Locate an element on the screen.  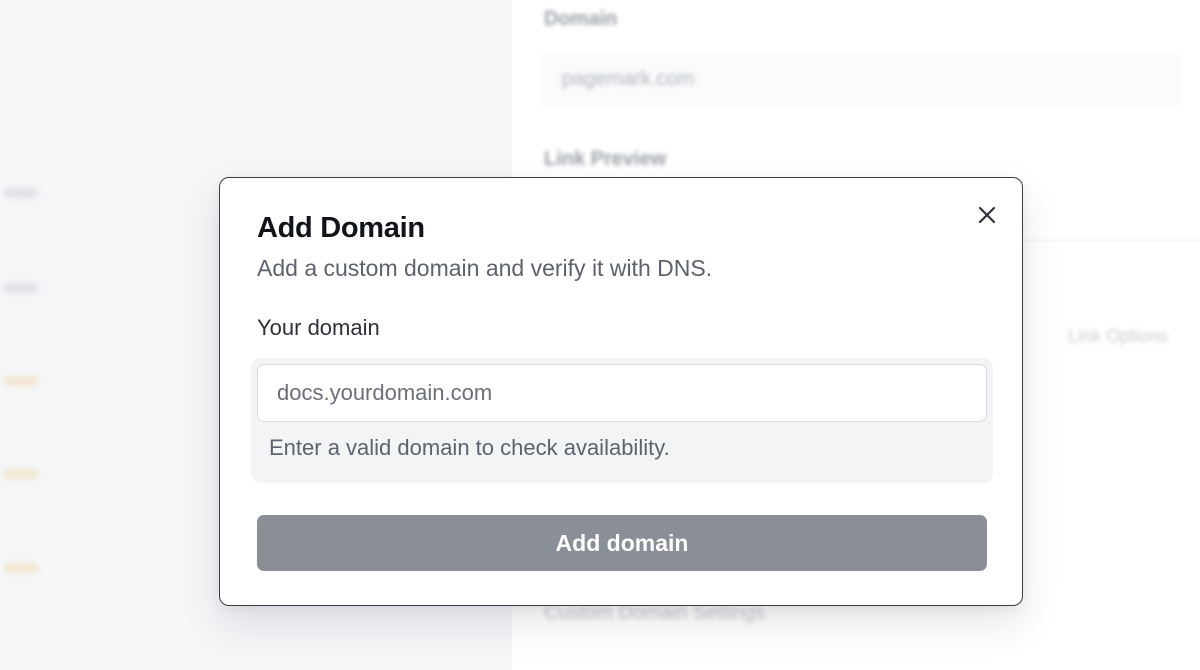
add-domain-button: Add domain is located at coordinates (622, 543).